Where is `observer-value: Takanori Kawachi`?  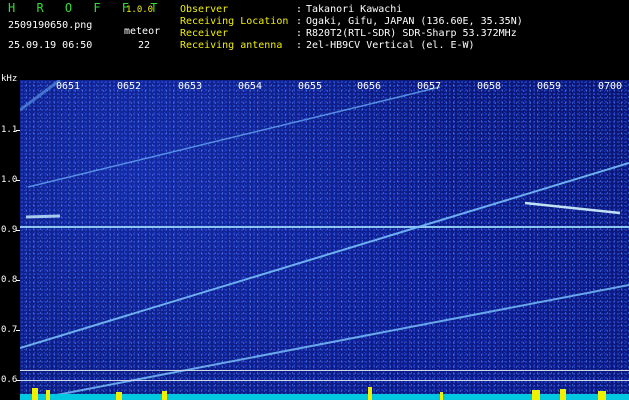 observer-value: Takanori Kawachi is located at coordinates (354, 9).